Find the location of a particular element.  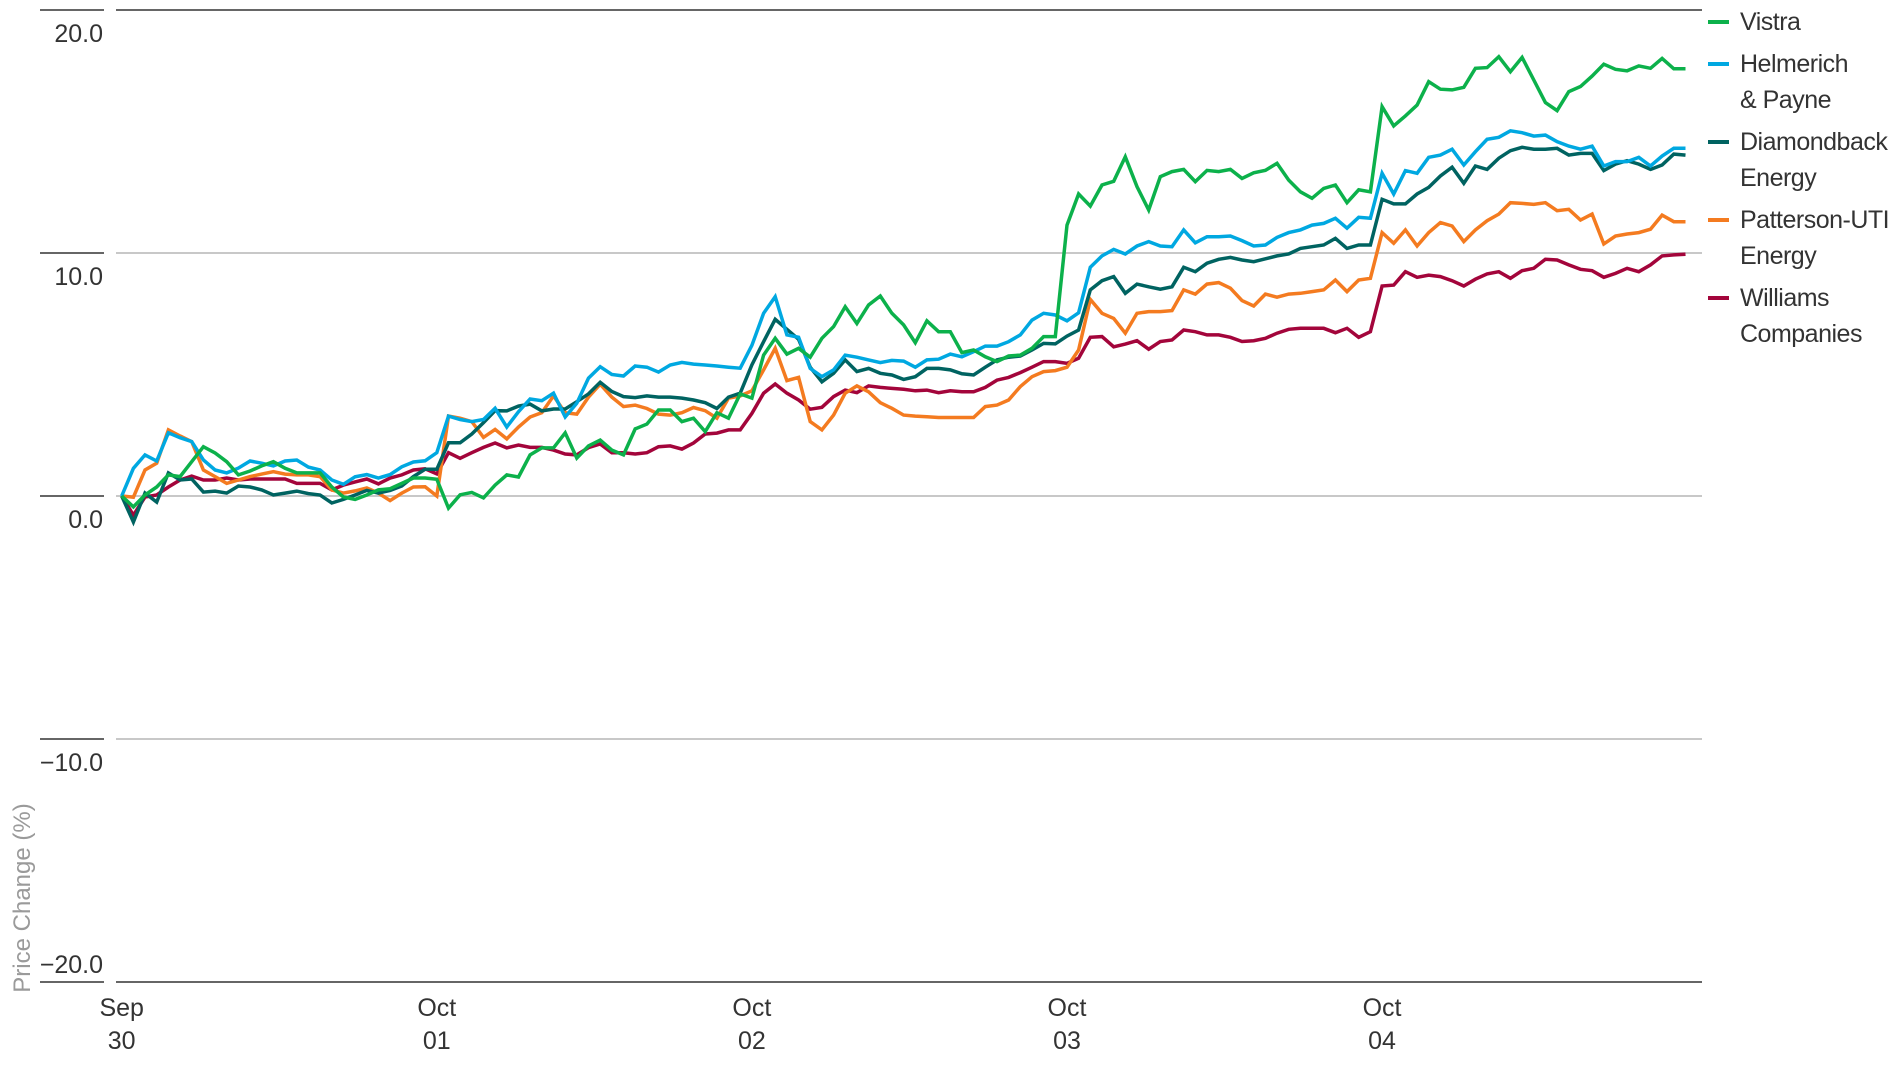

legend-label: Helmerich & Payne is located at coordinates (1815, 82).